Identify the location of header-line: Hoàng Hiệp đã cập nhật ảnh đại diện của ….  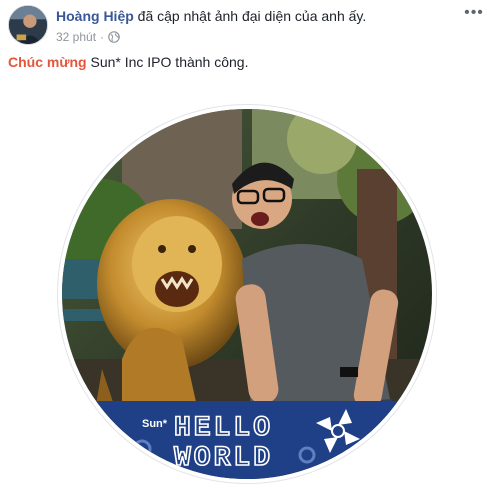
(255, 16).